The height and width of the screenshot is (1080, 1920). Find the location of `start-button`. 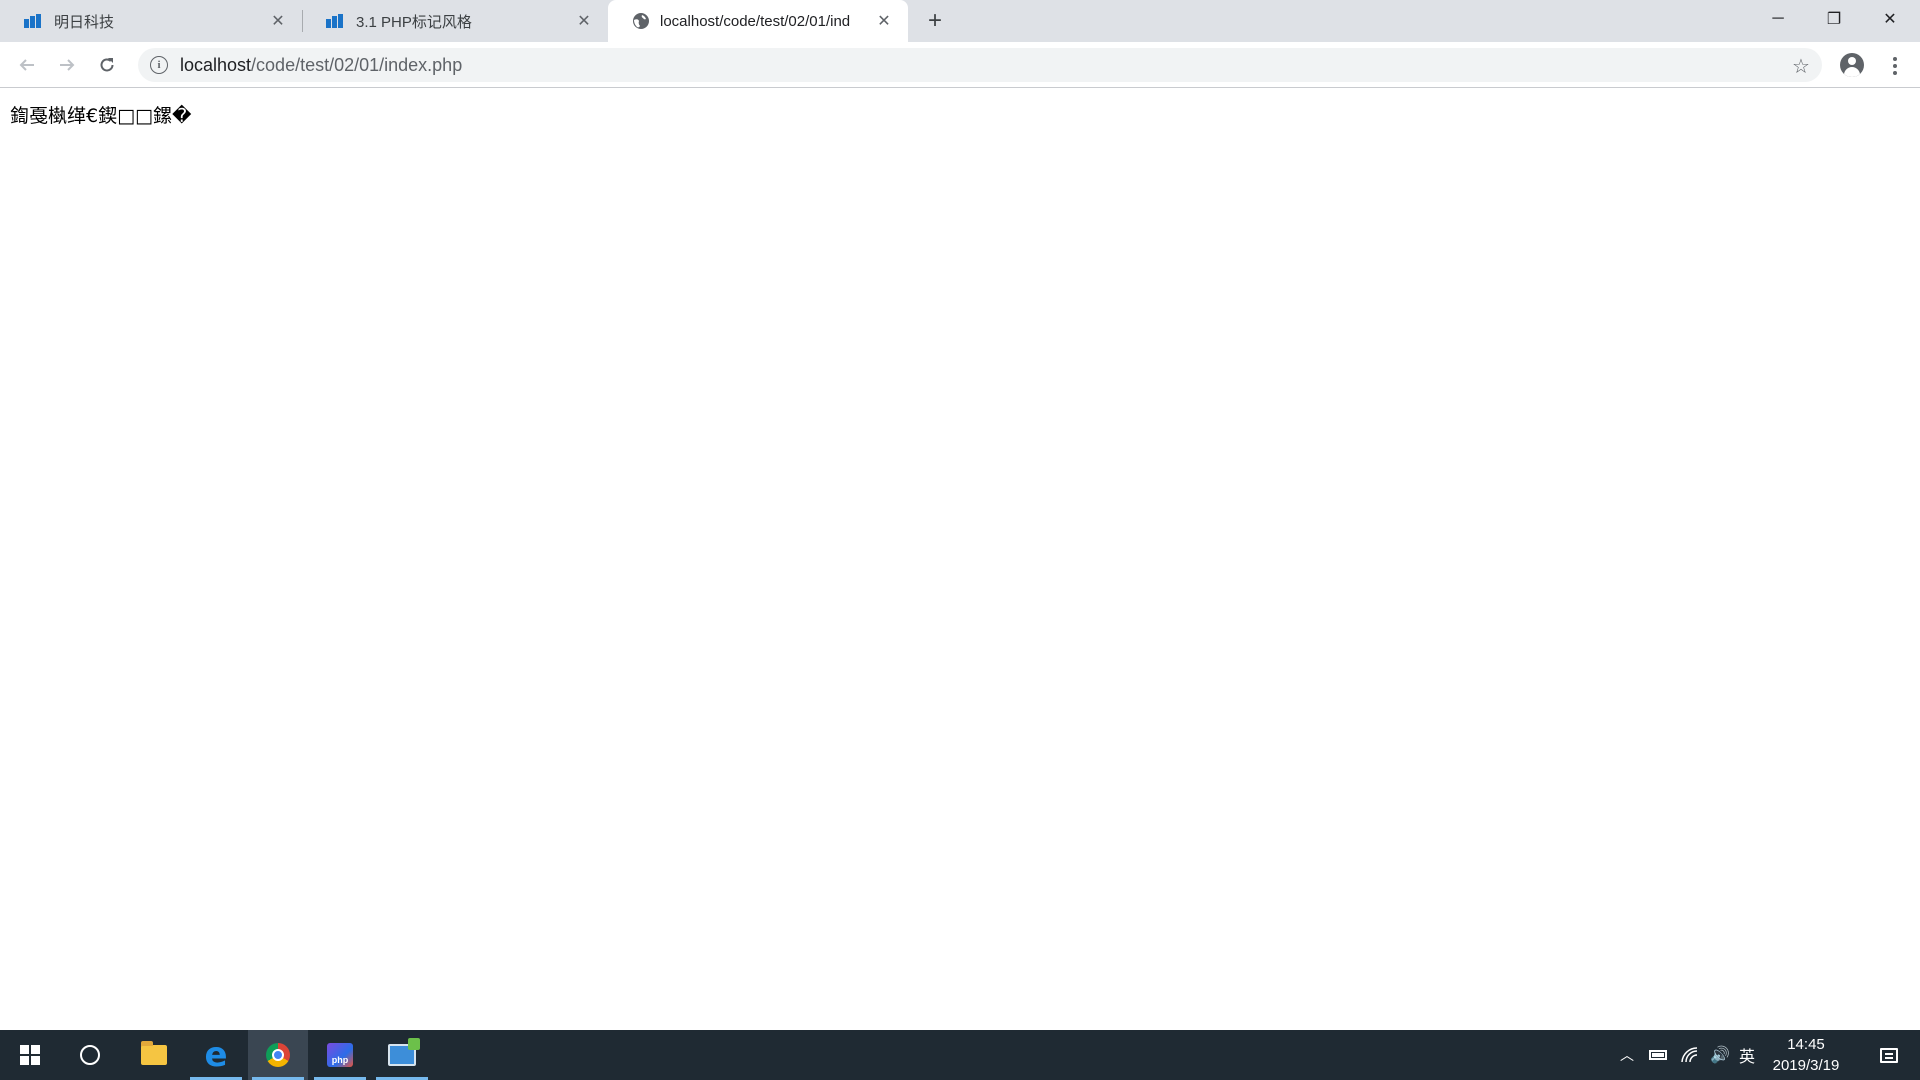

start-button is located at coordinates (30, 1055).